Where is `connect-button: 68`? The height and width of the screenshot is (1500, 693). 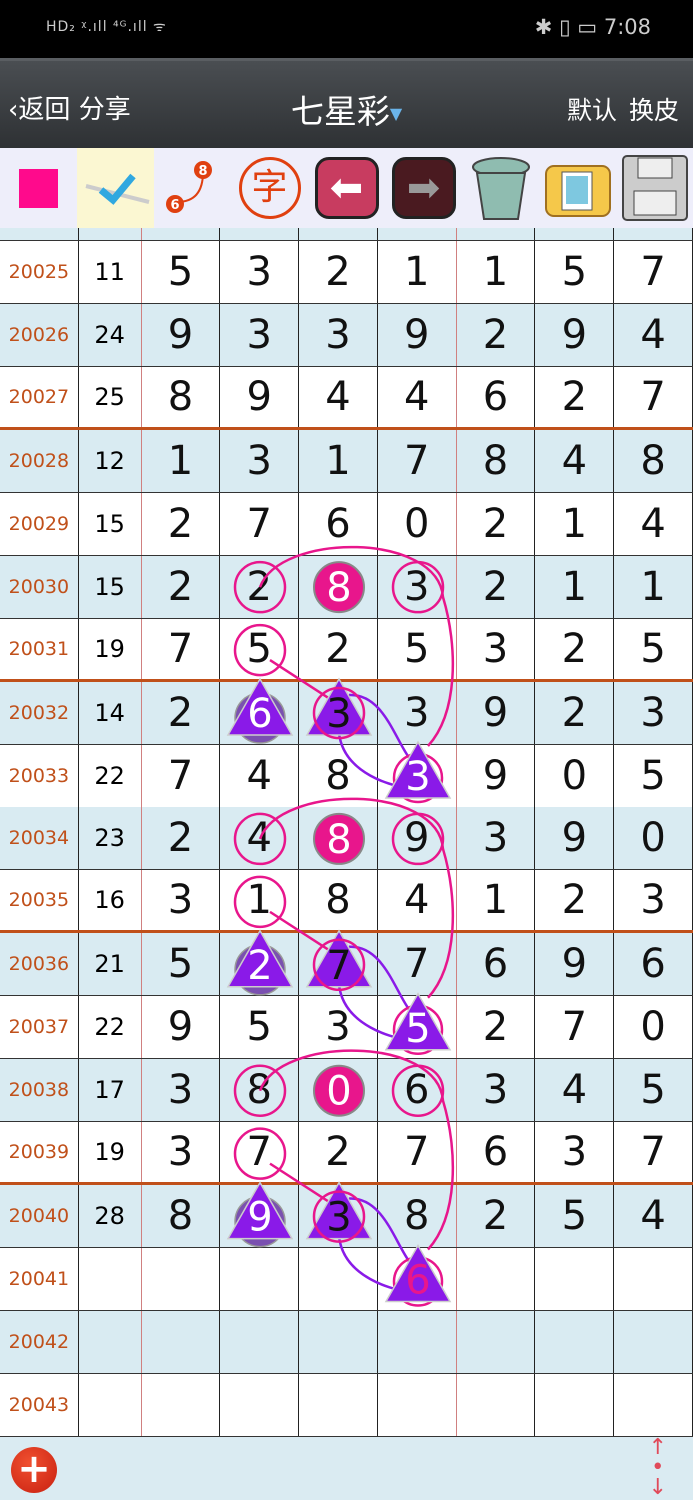 connect-button: 68 is located at coordinates (192, 188).